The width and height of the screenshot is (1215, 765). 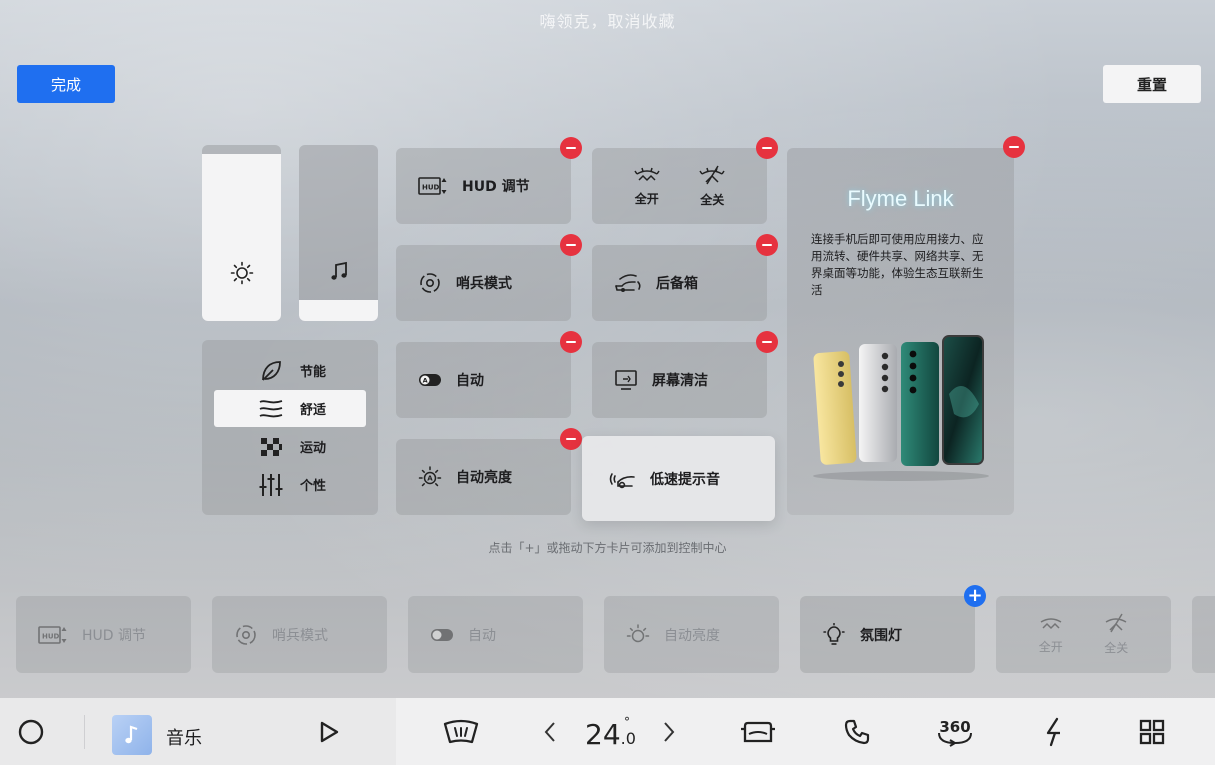 What do you see at coordinates (685, 479) in the screenshot?
I see `tile-label: 低速提示音` at bounding box center [685, 479].